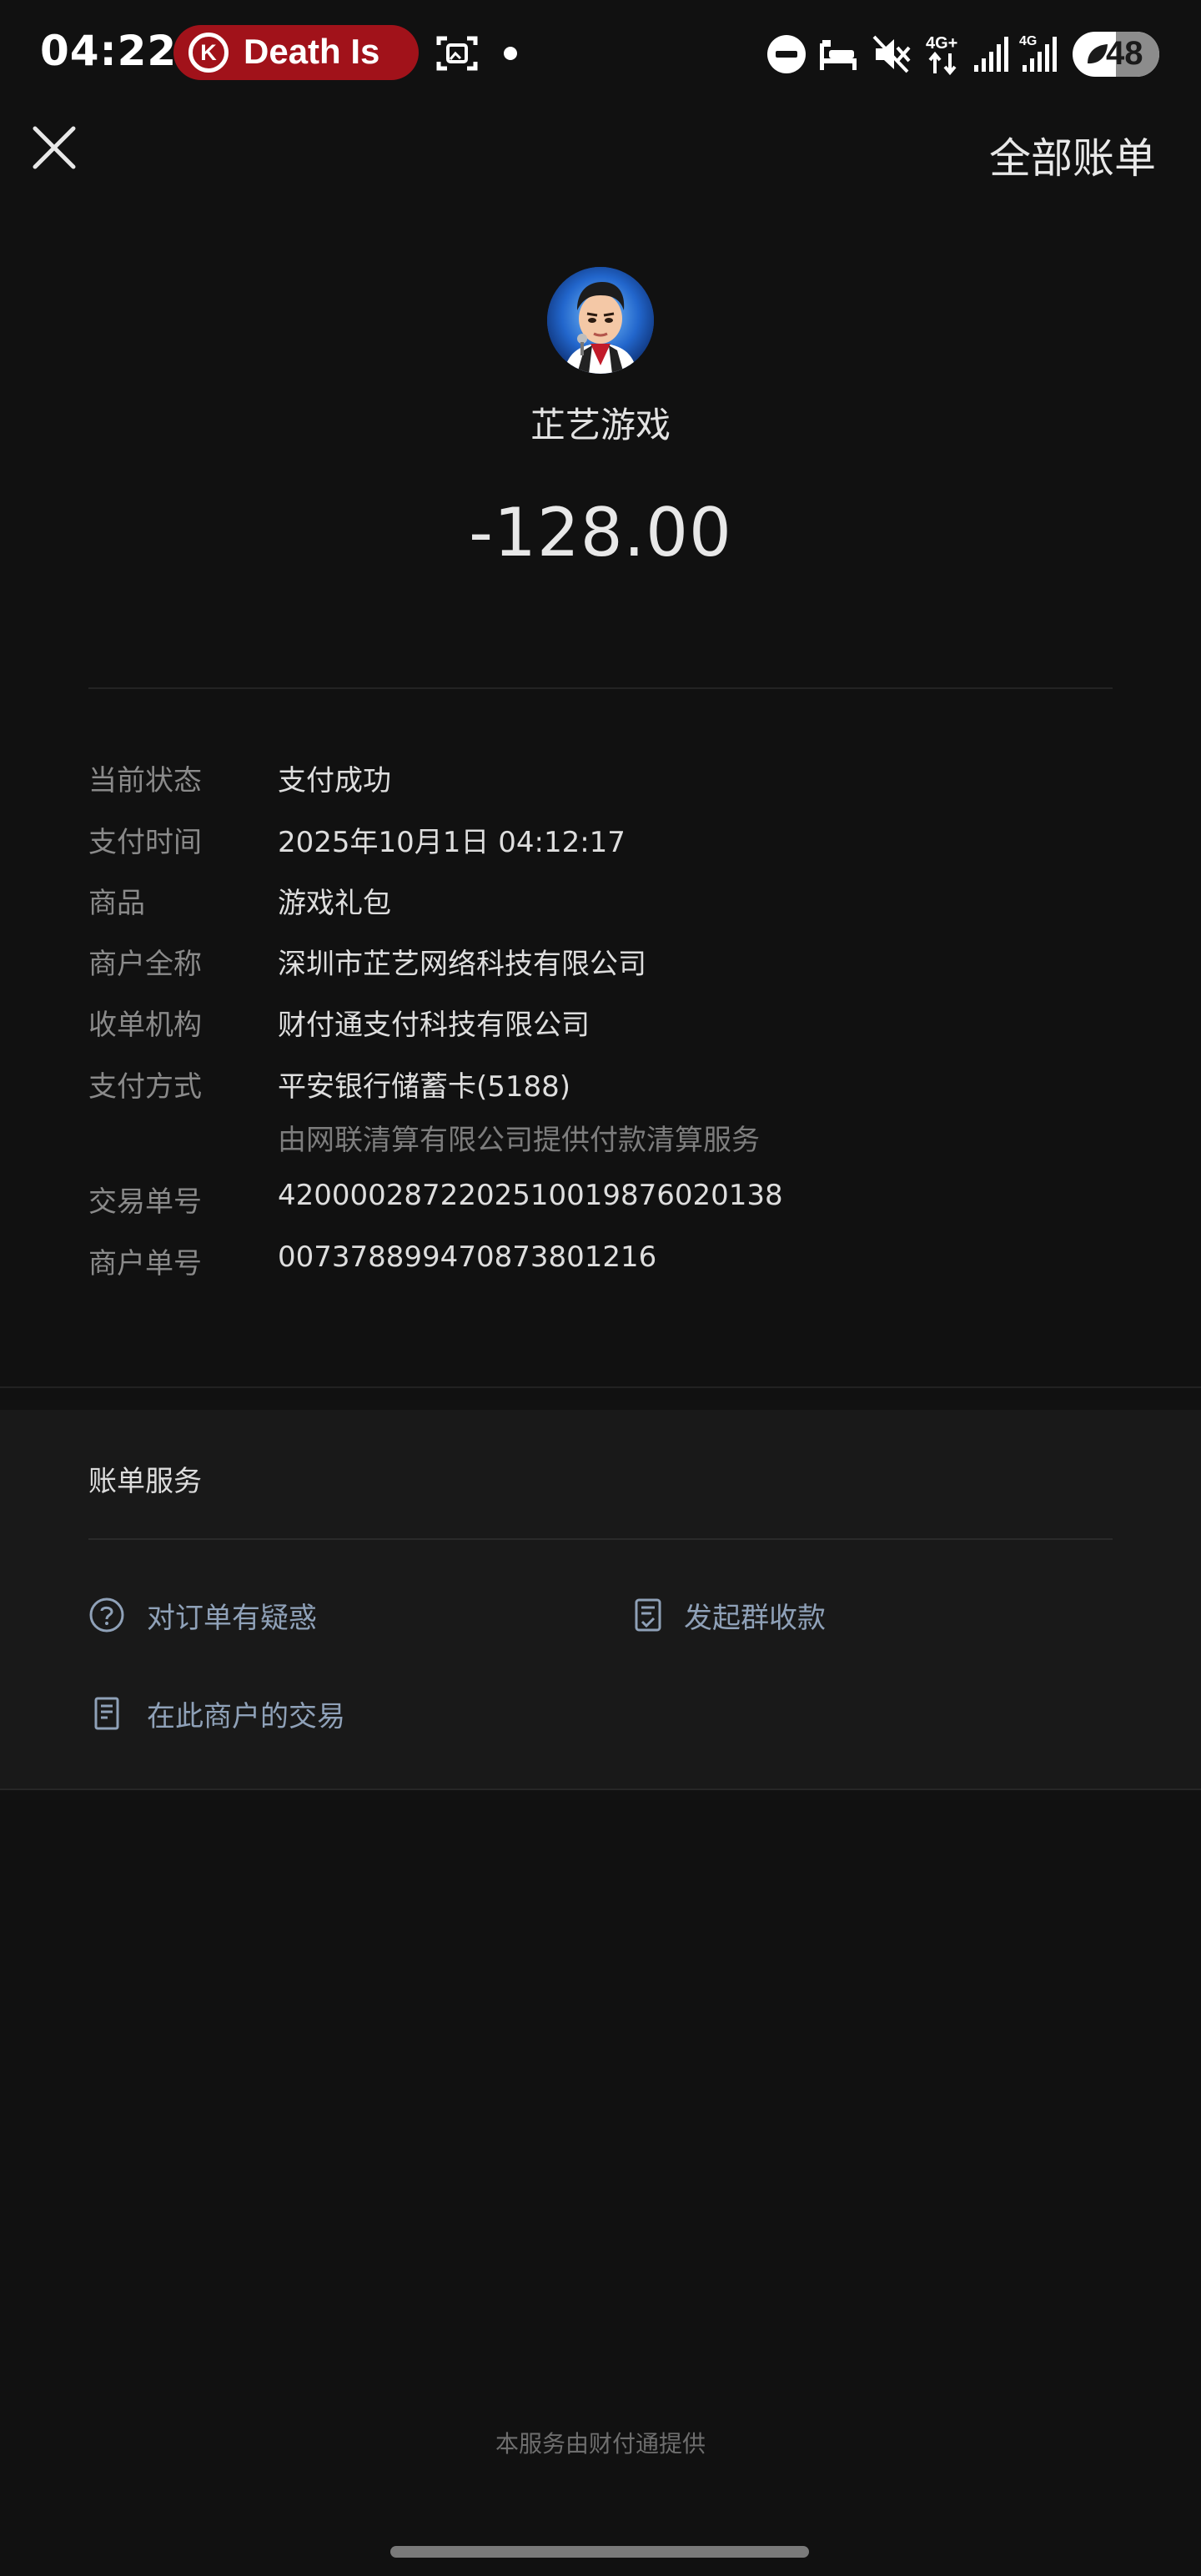  Describe the element at coordinates (434, 1025) in the screenshot. I see `detail-value: 财付通支付科技有限公司` at that location.